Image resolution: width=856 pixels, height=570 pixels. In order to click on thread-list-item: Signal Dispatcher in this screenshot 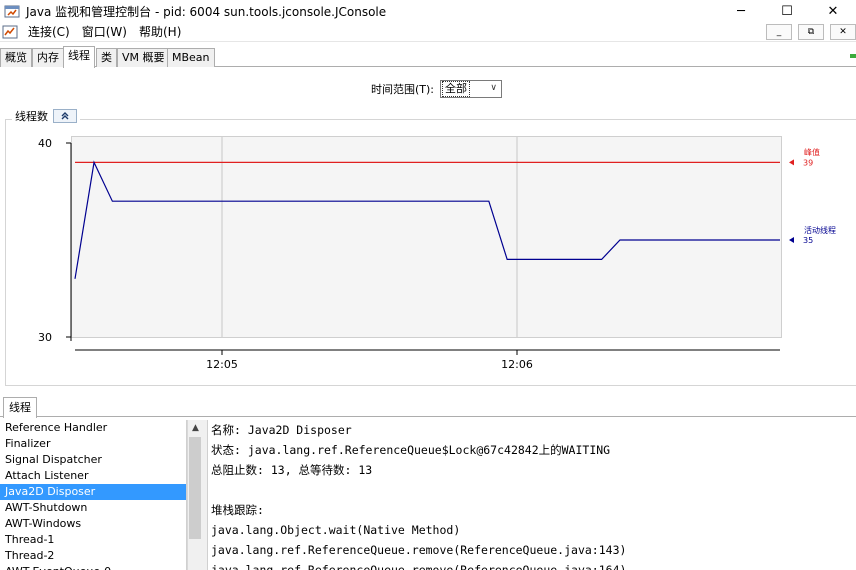, I will do `click(93, 460)`.